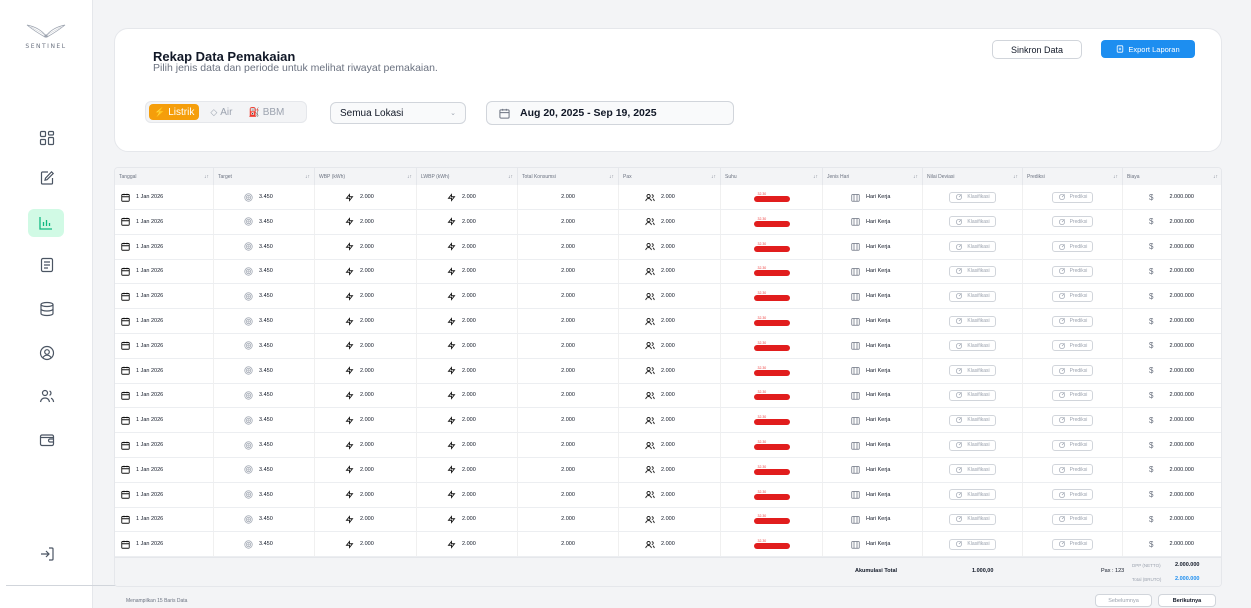 The width and height of the screenshot is (1251, 608). I want to click on column-header: Jenis Hari ↓↑, so click(873, 176).